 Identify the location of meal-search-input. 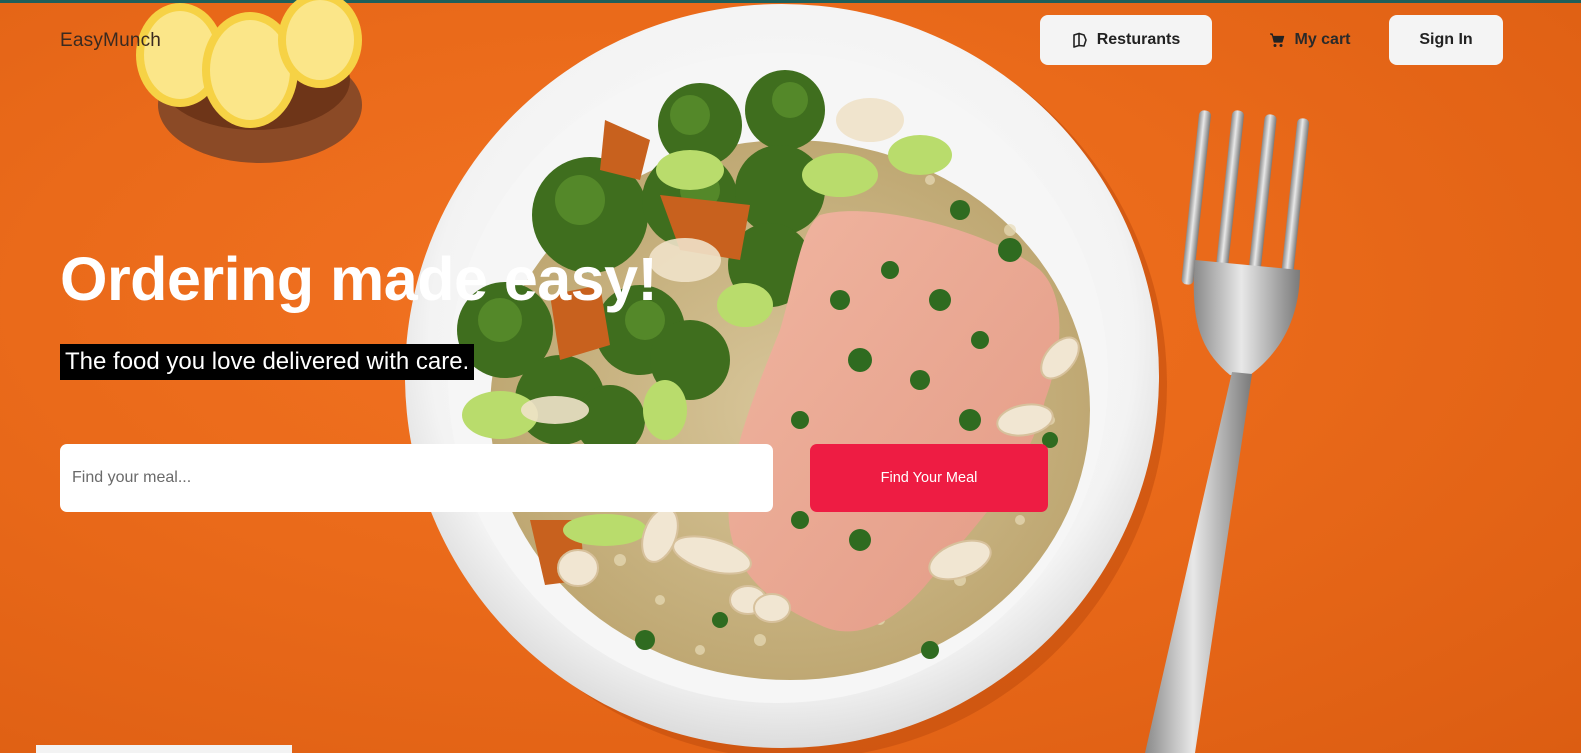
(416, 478).